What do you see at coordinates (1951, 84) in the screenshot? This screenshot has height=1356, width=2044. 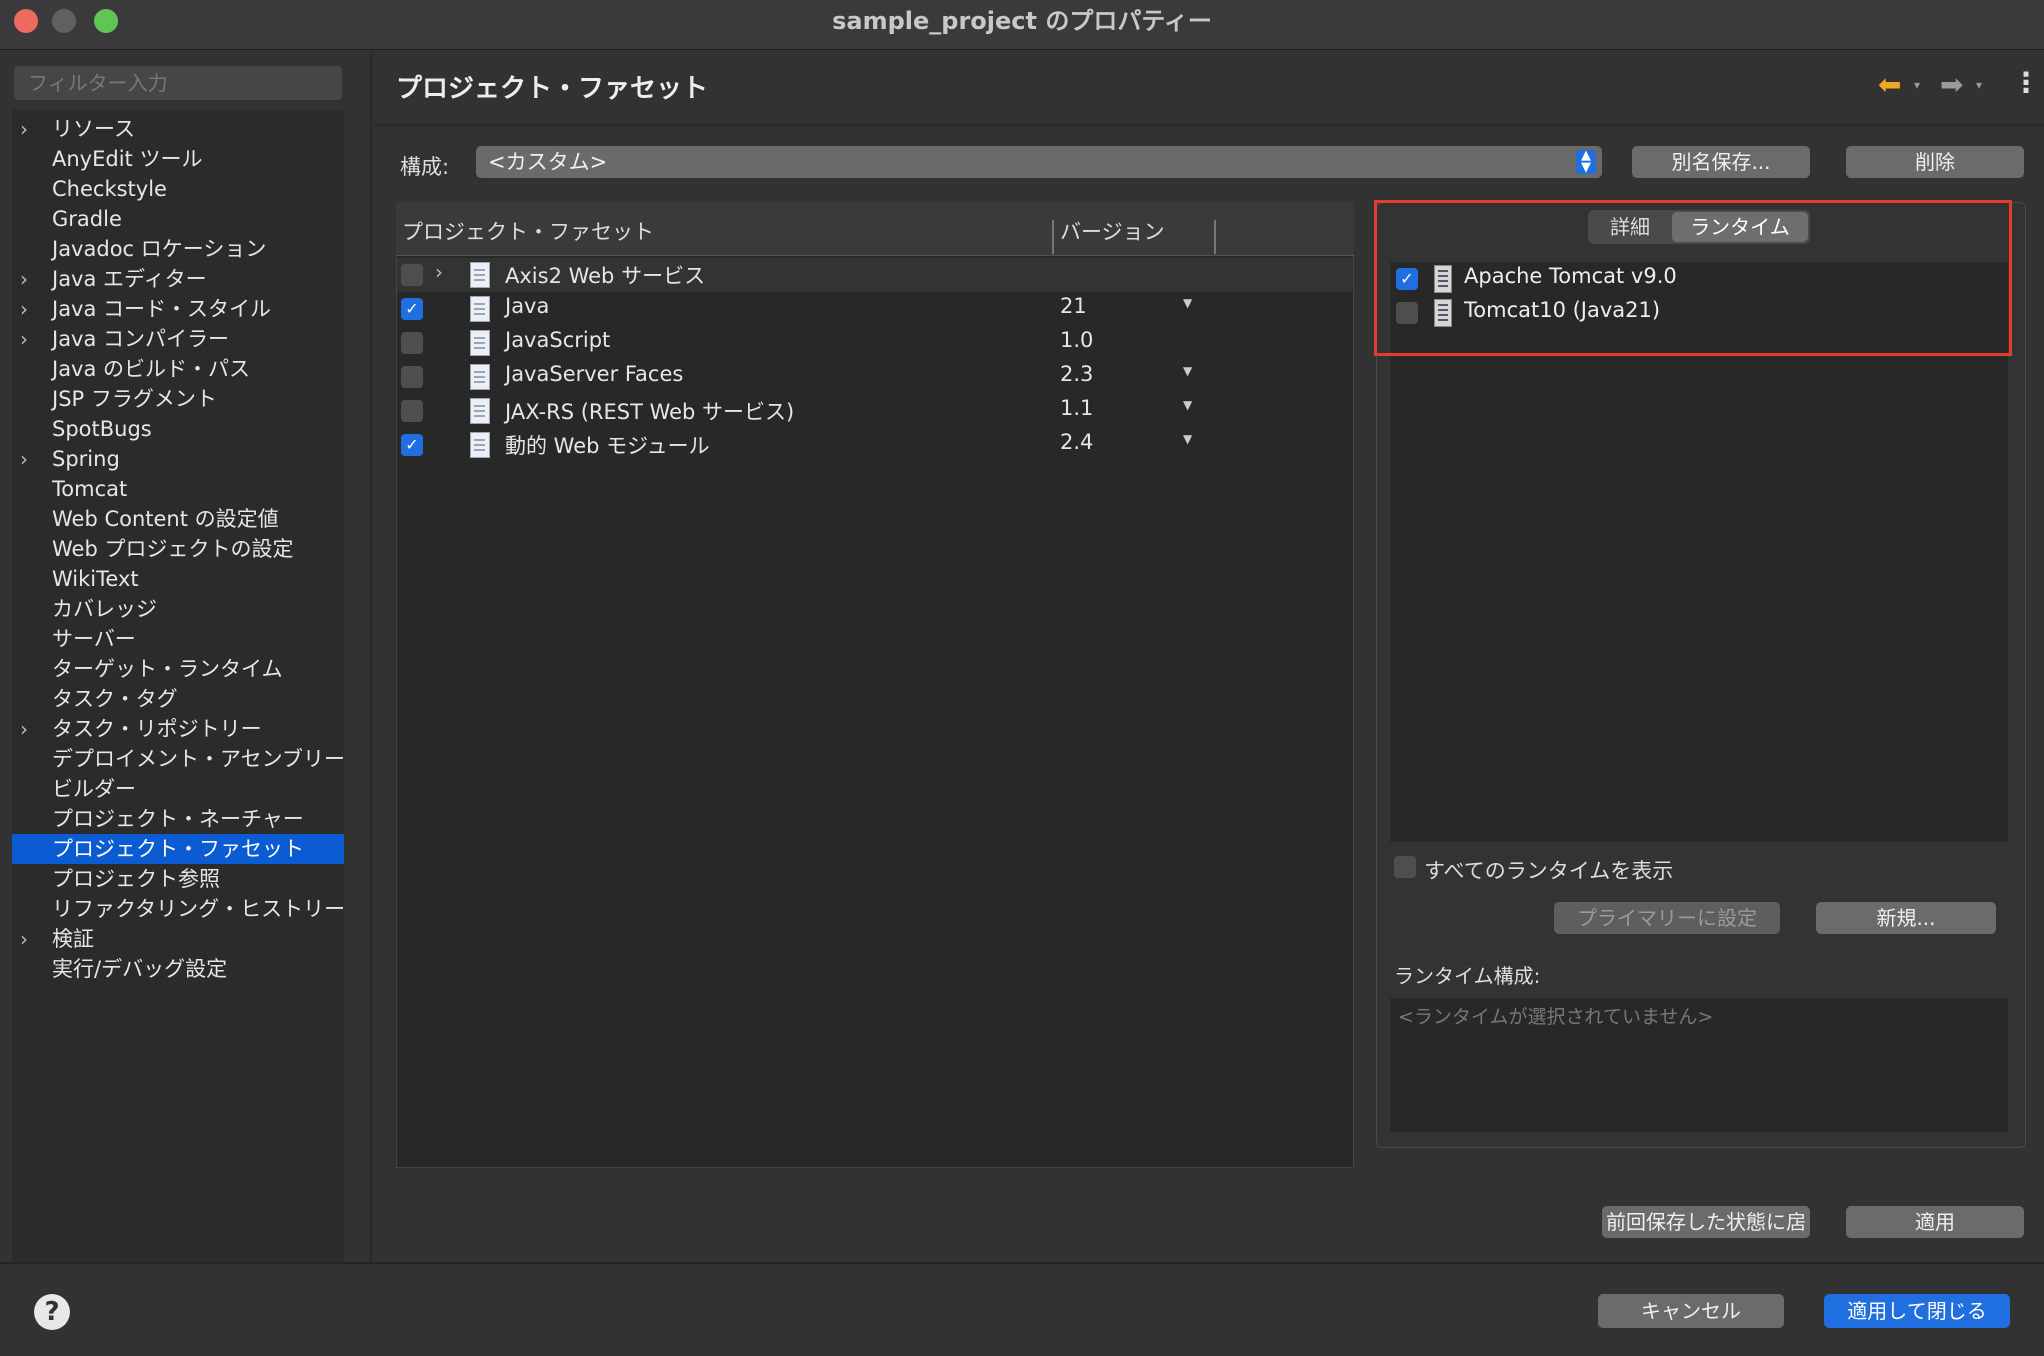 I see `forward-arrow-icon: ➡` at bounding box center [1951, 84].